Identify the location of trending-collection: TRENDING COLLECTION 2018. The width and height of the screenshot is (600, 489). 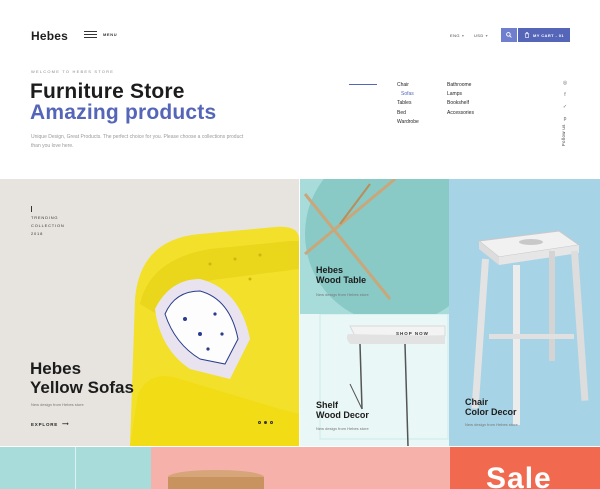
(48, 226).